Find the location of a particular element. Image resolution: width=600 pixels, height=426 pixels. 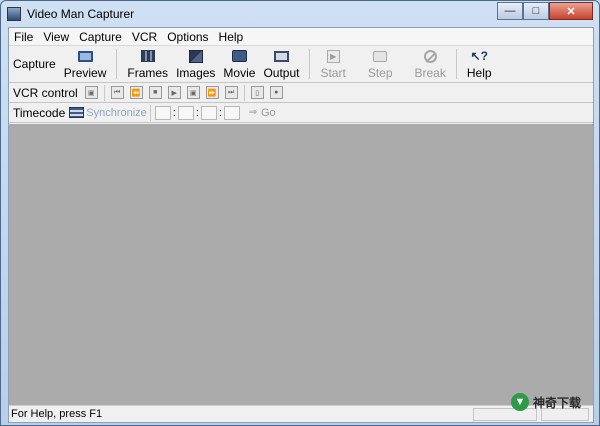

help-button: ↖? Help is located at coordinates (479, 64).